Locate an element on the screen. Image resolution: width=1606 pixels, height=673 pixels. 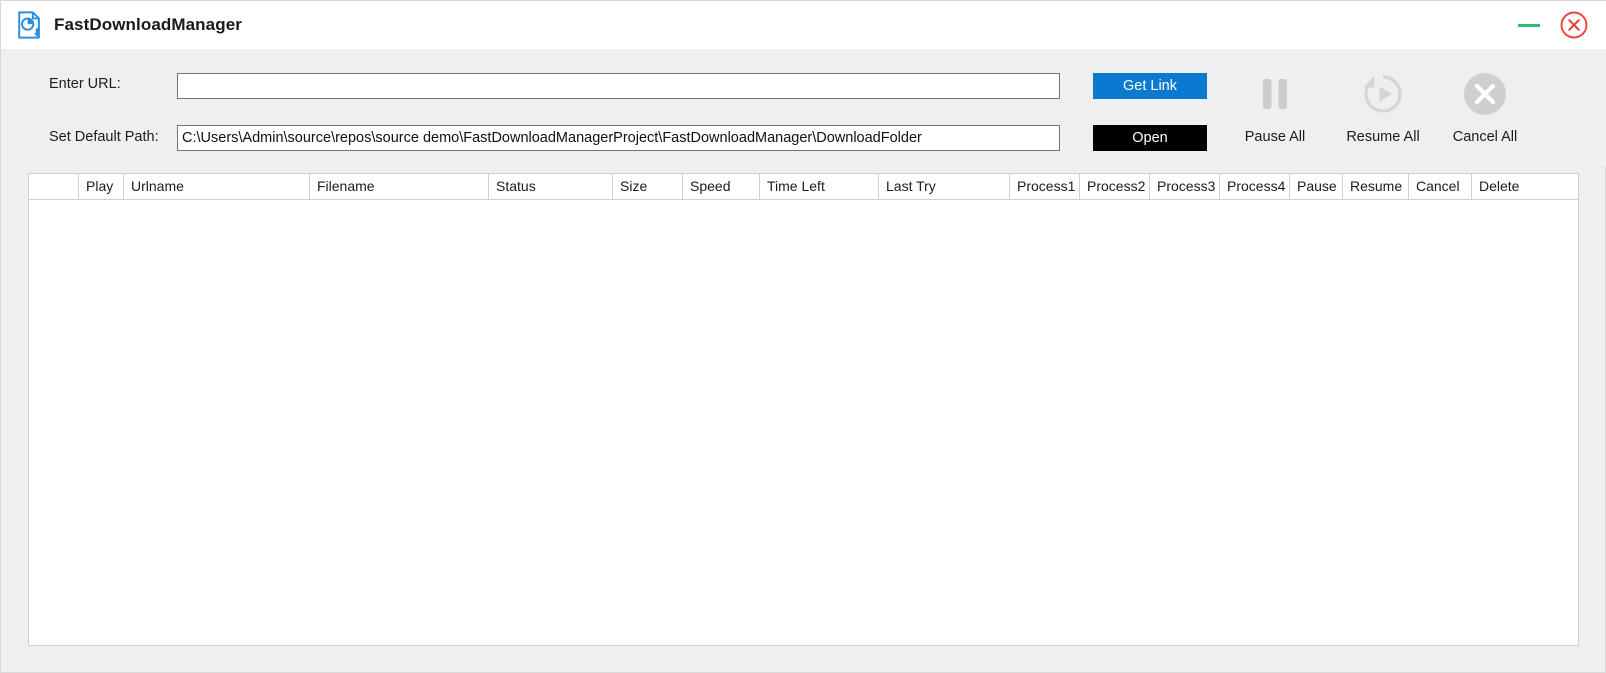
pause-icon is located at coordinates (1275, 94).